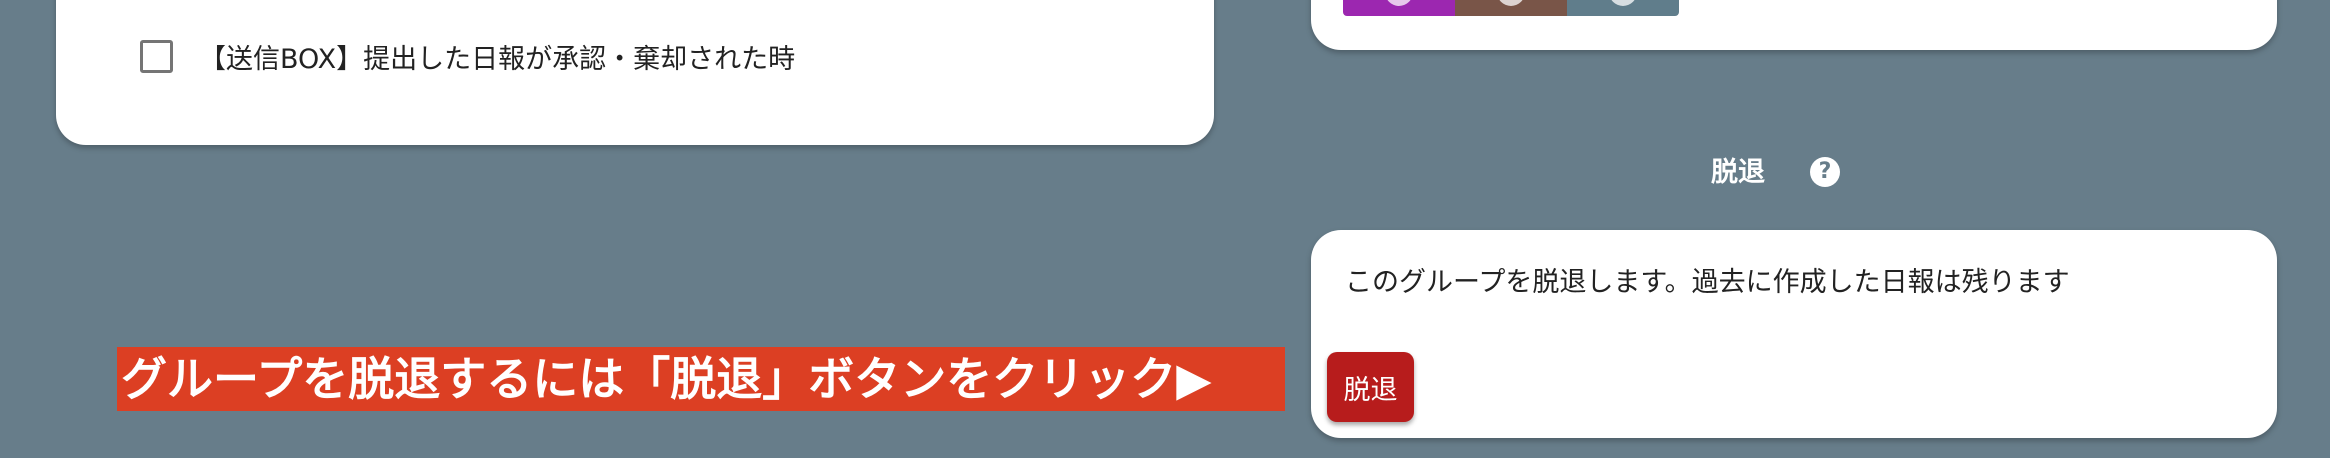  I want to click on leave-section-title: 脱退, so click(1738, 172).